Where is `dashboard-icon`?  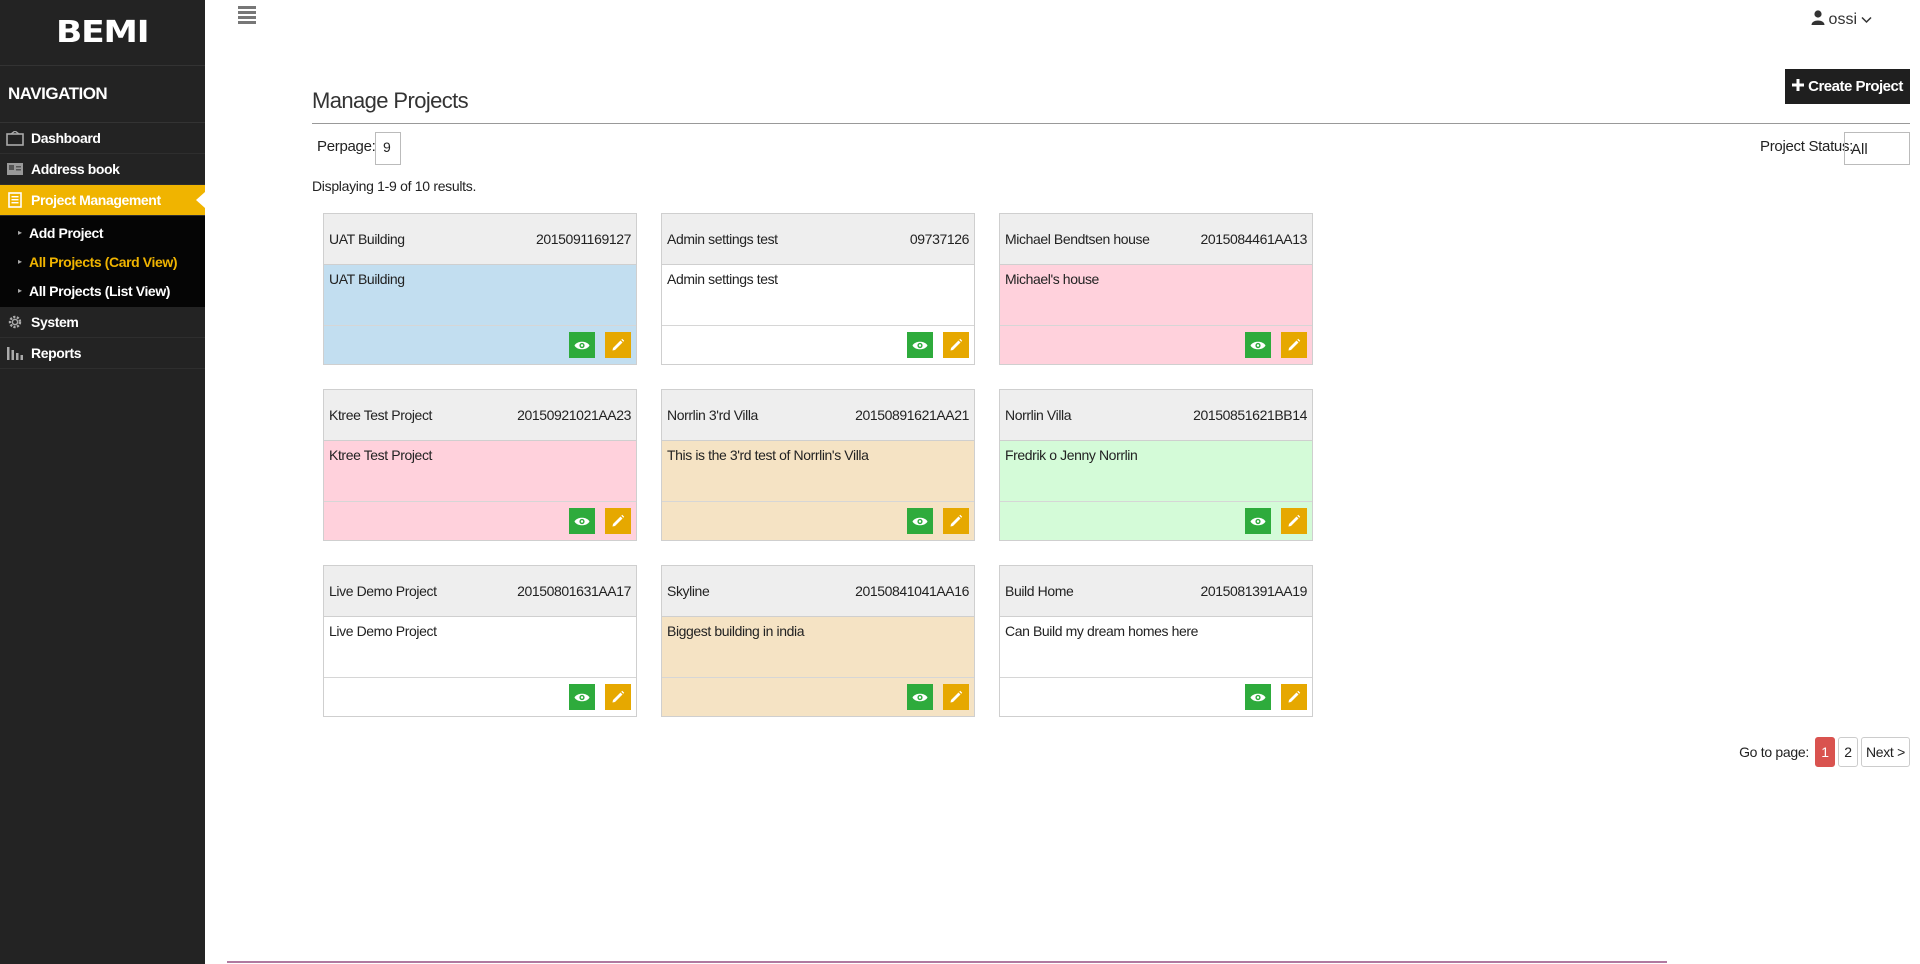 dashboard-icon is located at coordinates (15, 138).